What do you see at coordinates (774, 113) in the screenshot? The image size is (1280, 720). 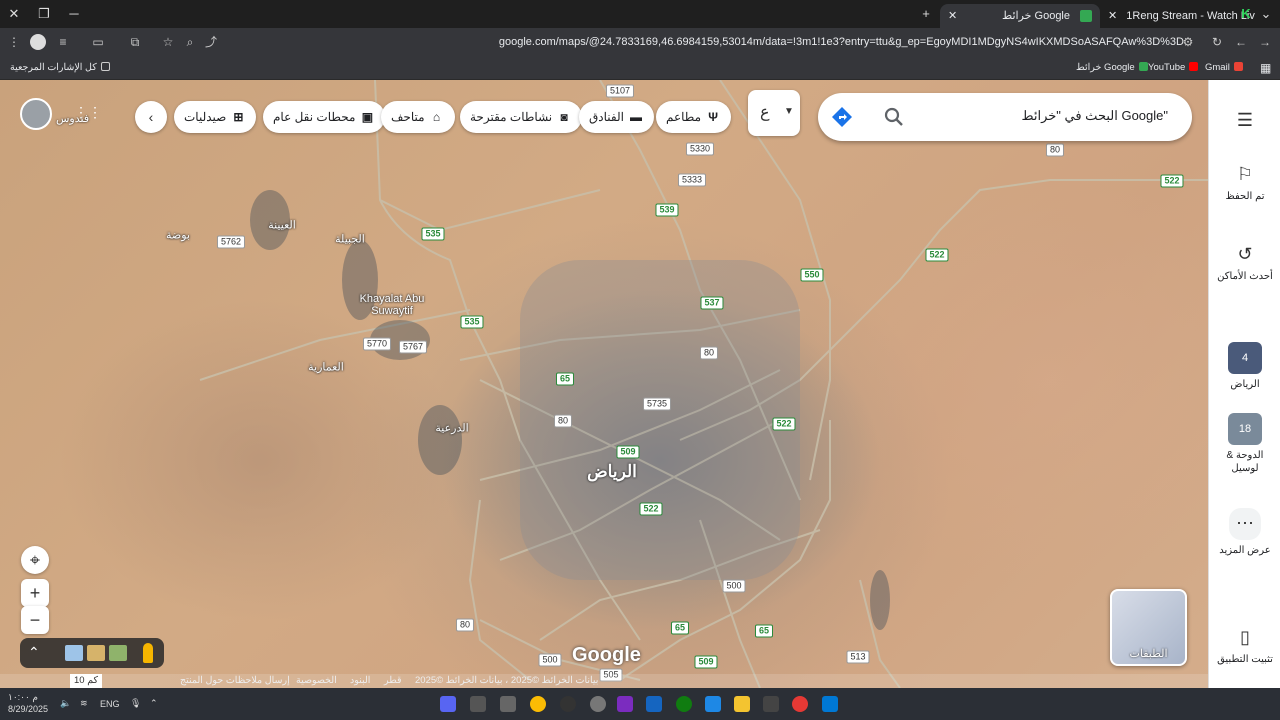 I see `language-toggle: ع ▼` at bounding box center [774, 113].